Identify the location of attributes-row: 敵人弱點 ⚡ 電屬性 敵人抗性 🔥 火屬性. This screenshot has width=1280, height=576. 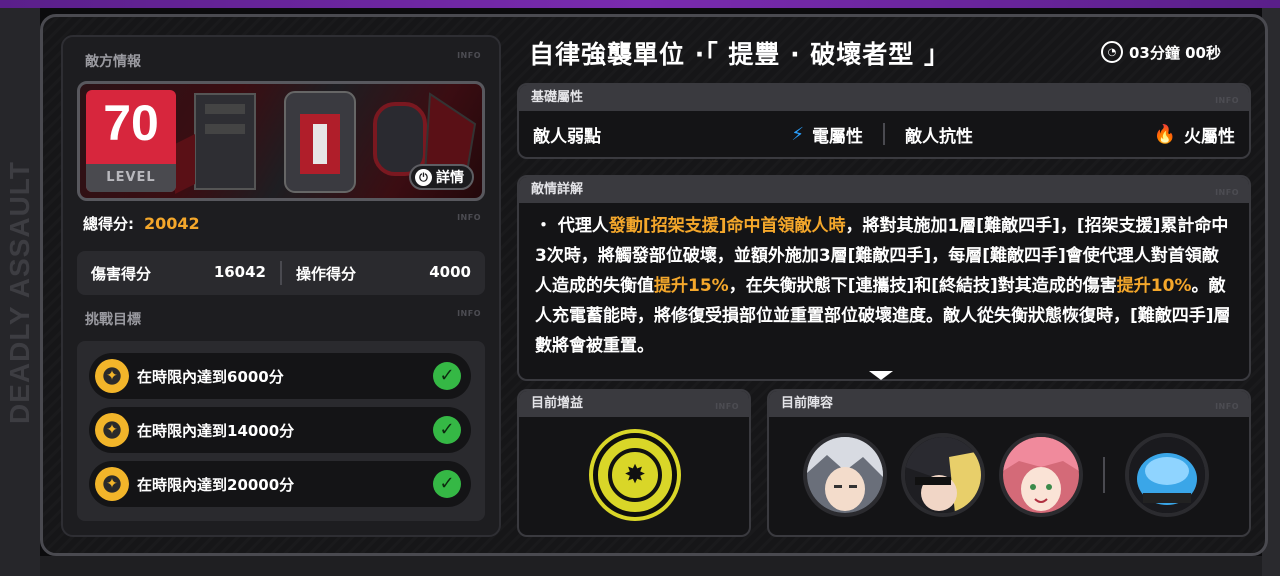
(884, 134).